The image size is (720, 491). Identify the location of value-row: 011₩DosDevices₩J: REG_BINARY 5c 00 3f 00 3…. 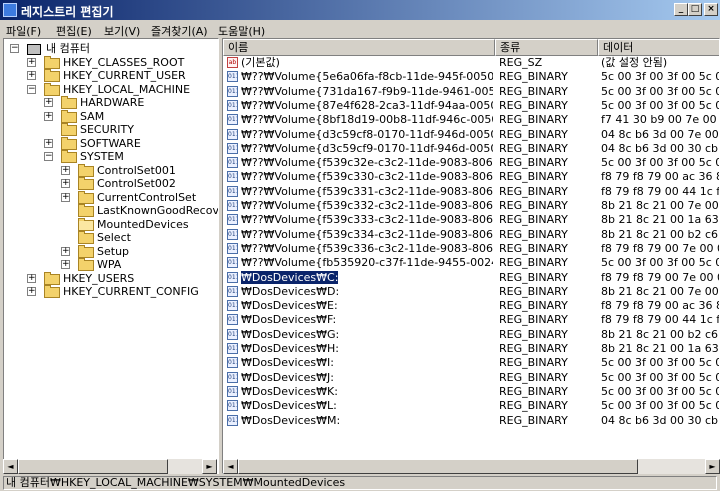
(471, 377).